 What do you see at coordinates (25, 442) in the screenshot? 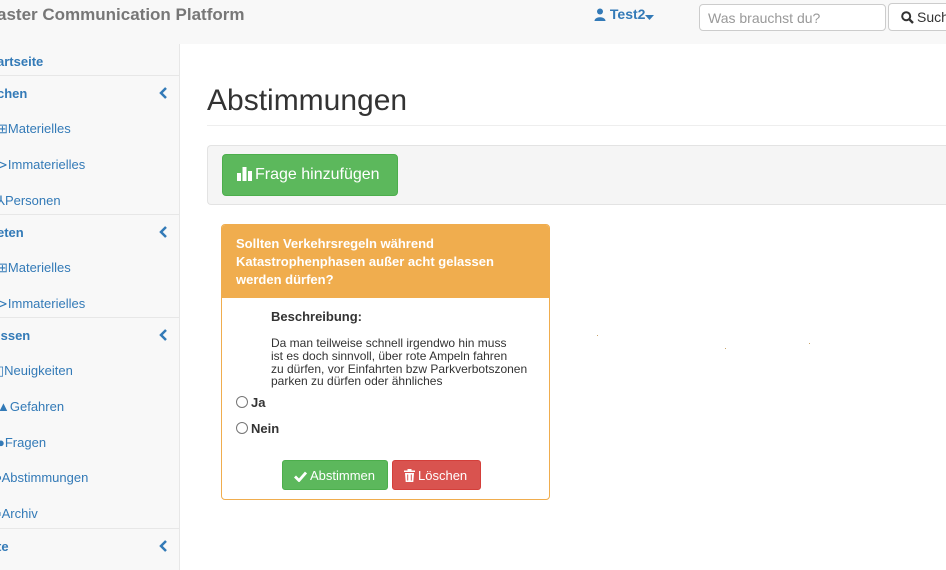
I see `sidebar-item-label: Fragen` at bounding box center [25, 442].